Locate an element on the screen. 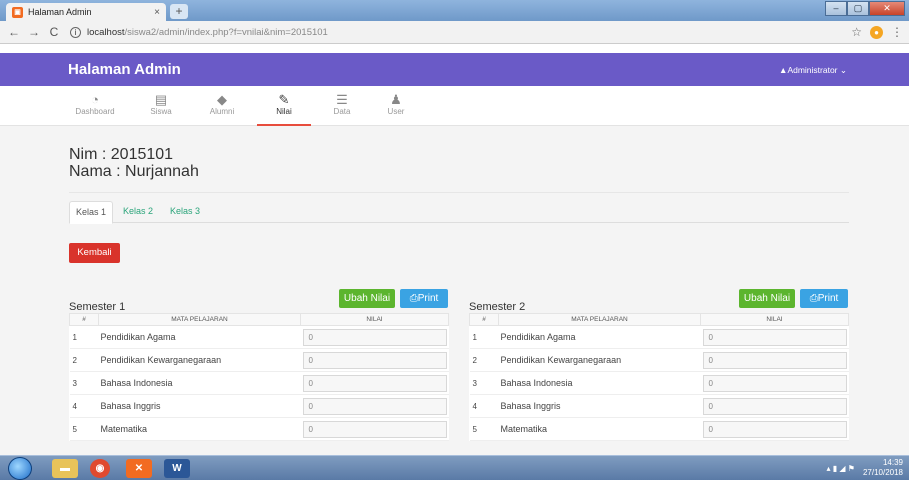 The width and height of the screenshot is (909, 480). user-menu: ▲Administrator ⌄ is located at coordinates (813, 70).